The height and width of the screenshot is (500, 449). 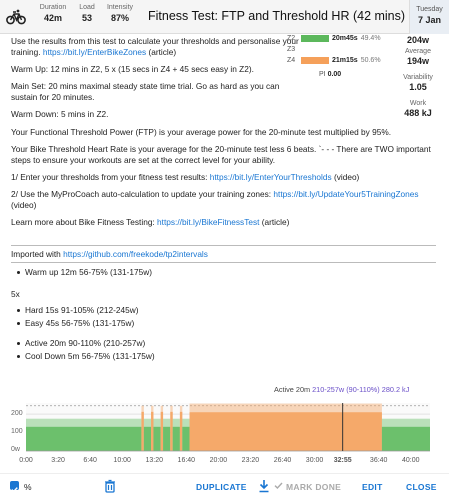 I want to click on stat-variability: Variability 1.05, so click(x=418, y=83).